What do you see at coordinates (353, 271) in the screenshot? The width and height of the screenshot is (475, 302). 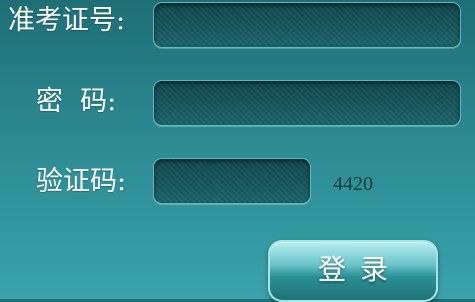 I see `login-button: 登录` at bounding box center [353, 271].